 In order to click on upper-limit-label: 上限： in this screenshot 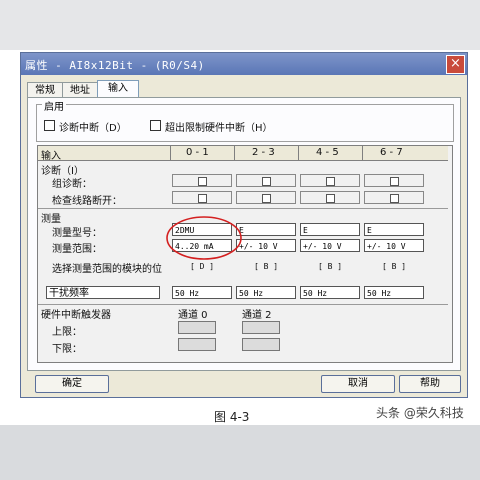, I will do `click(67, 332)`.